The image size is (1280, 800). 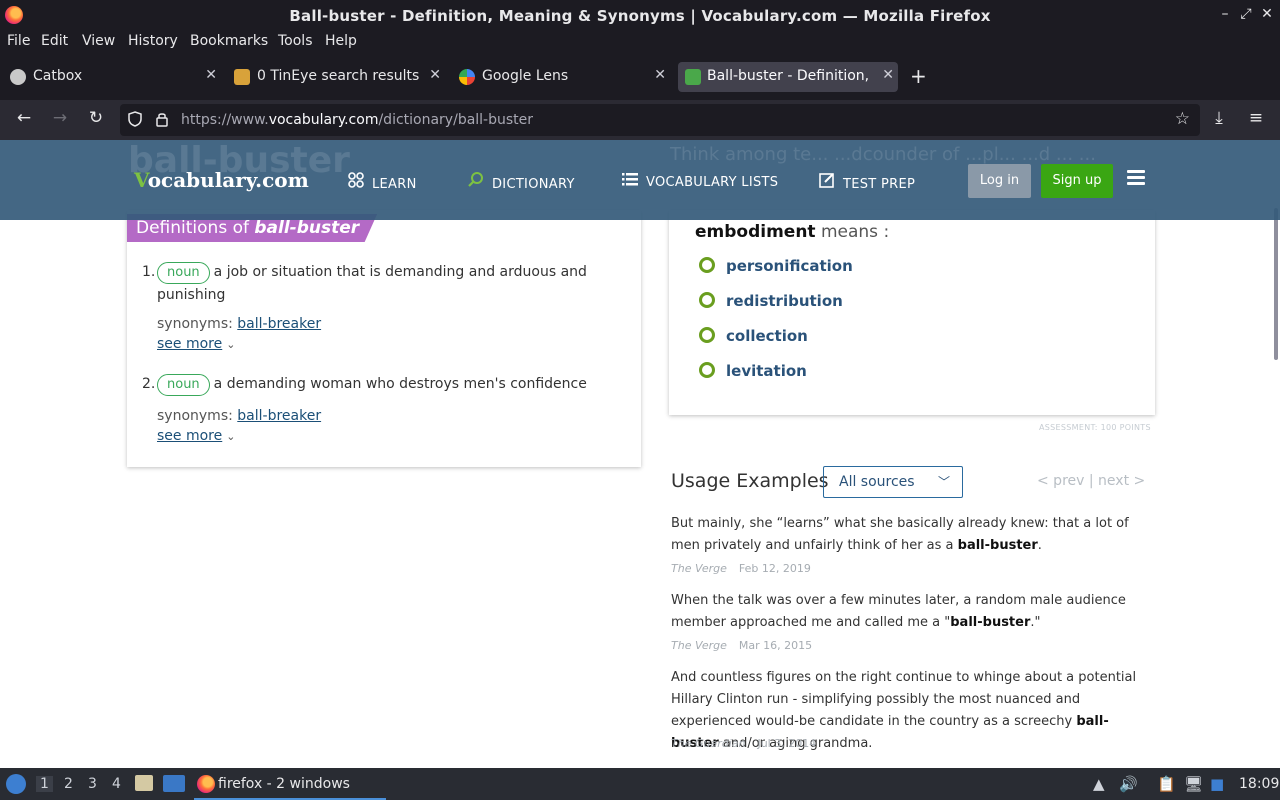 What do you see at coordinates (295, 41) in the screenshot?
I see `menu-tools: Tools` at bounding box center [295, 41].